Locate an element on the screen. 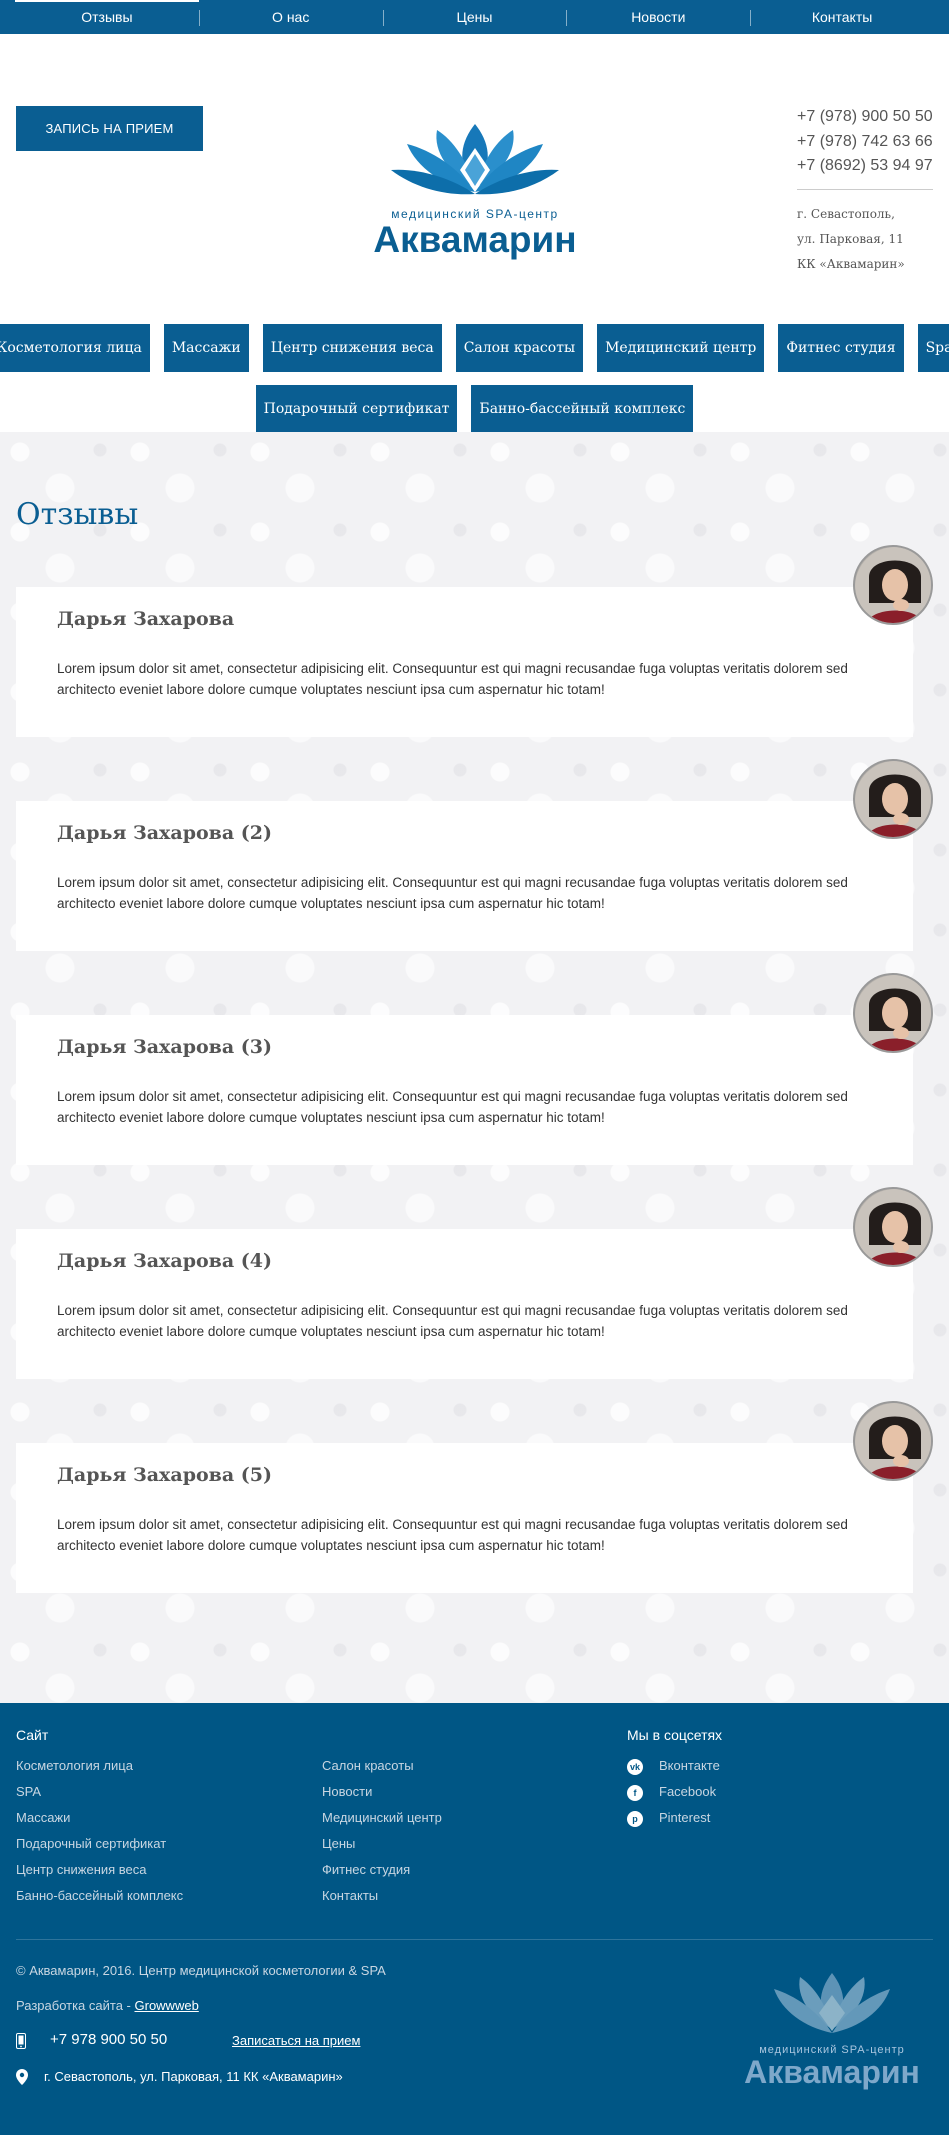  page-title: Отзывы is located at coordinates (77, 514).